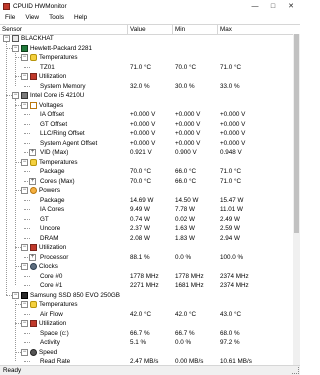 The width and height of the screenshot is (320, 375). I want to click on sensor-row: DRAM 2.08 W 1.83 W 2.94 W, so click(146, 238).